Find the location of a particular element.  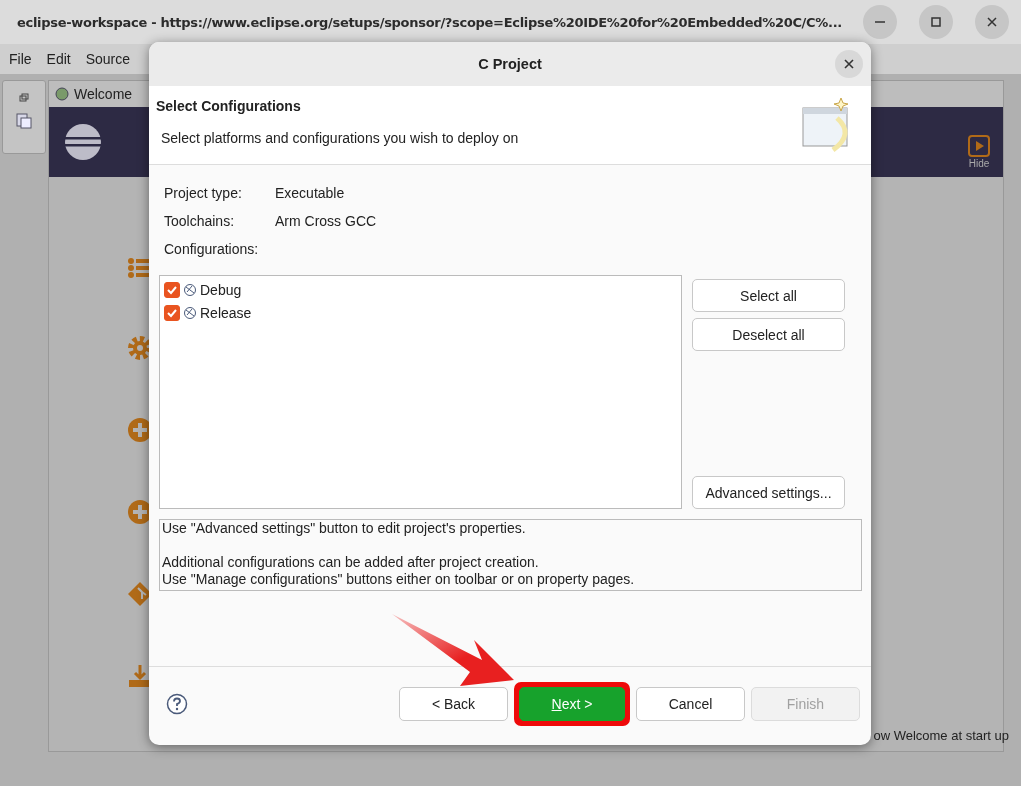

field-value: Arm Cross GCC is located at coordinates (326, 221).